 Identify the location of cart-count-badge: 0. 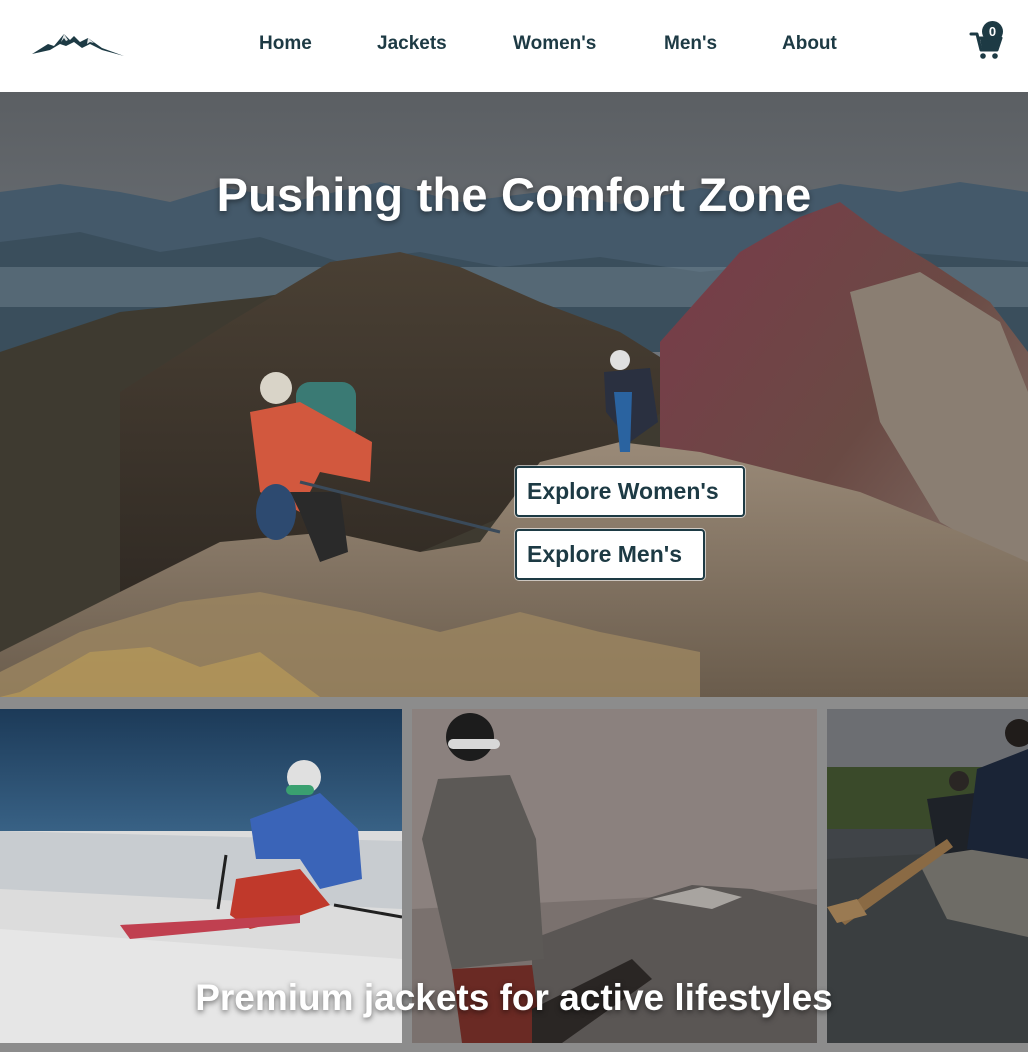
(992, 31).